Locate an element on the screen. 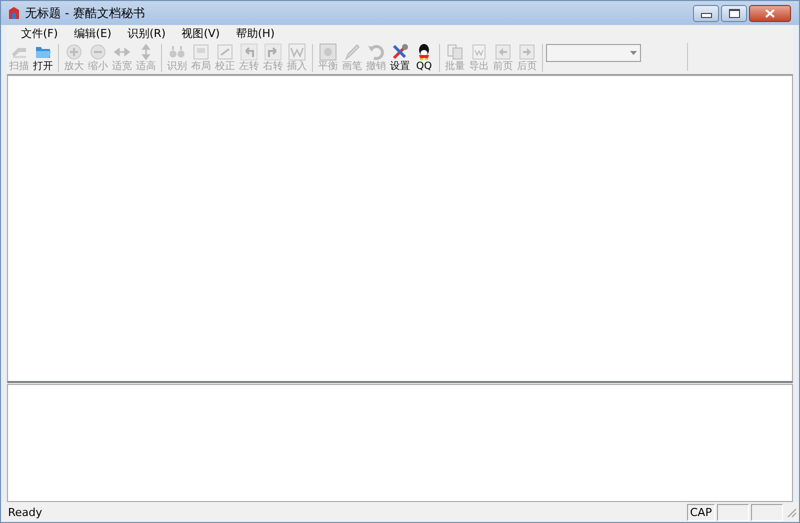  close-button is located at coordinates (770, 13).